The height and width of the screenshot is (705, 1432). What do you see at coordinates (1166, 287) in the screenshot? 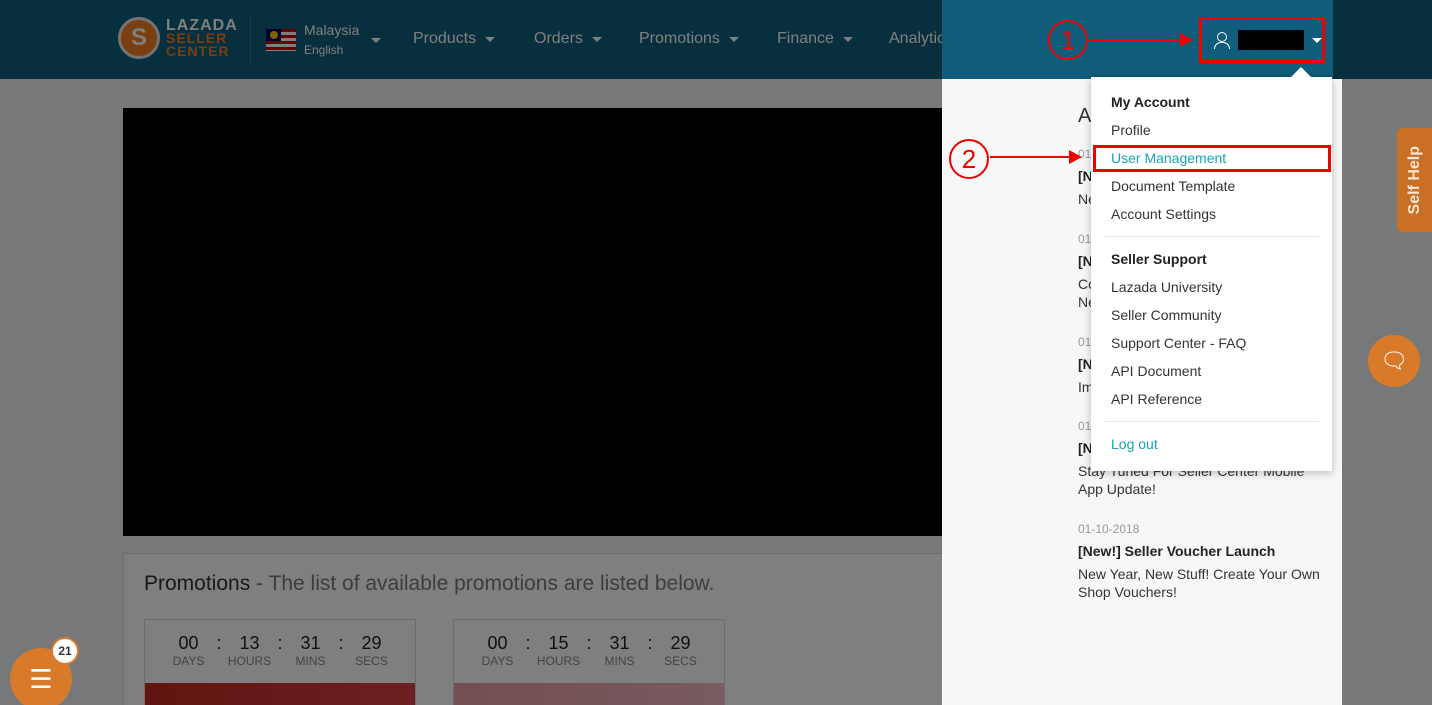
I see `menu-item-lazada-university: Lazada University` at bounding box center [1166, 287].